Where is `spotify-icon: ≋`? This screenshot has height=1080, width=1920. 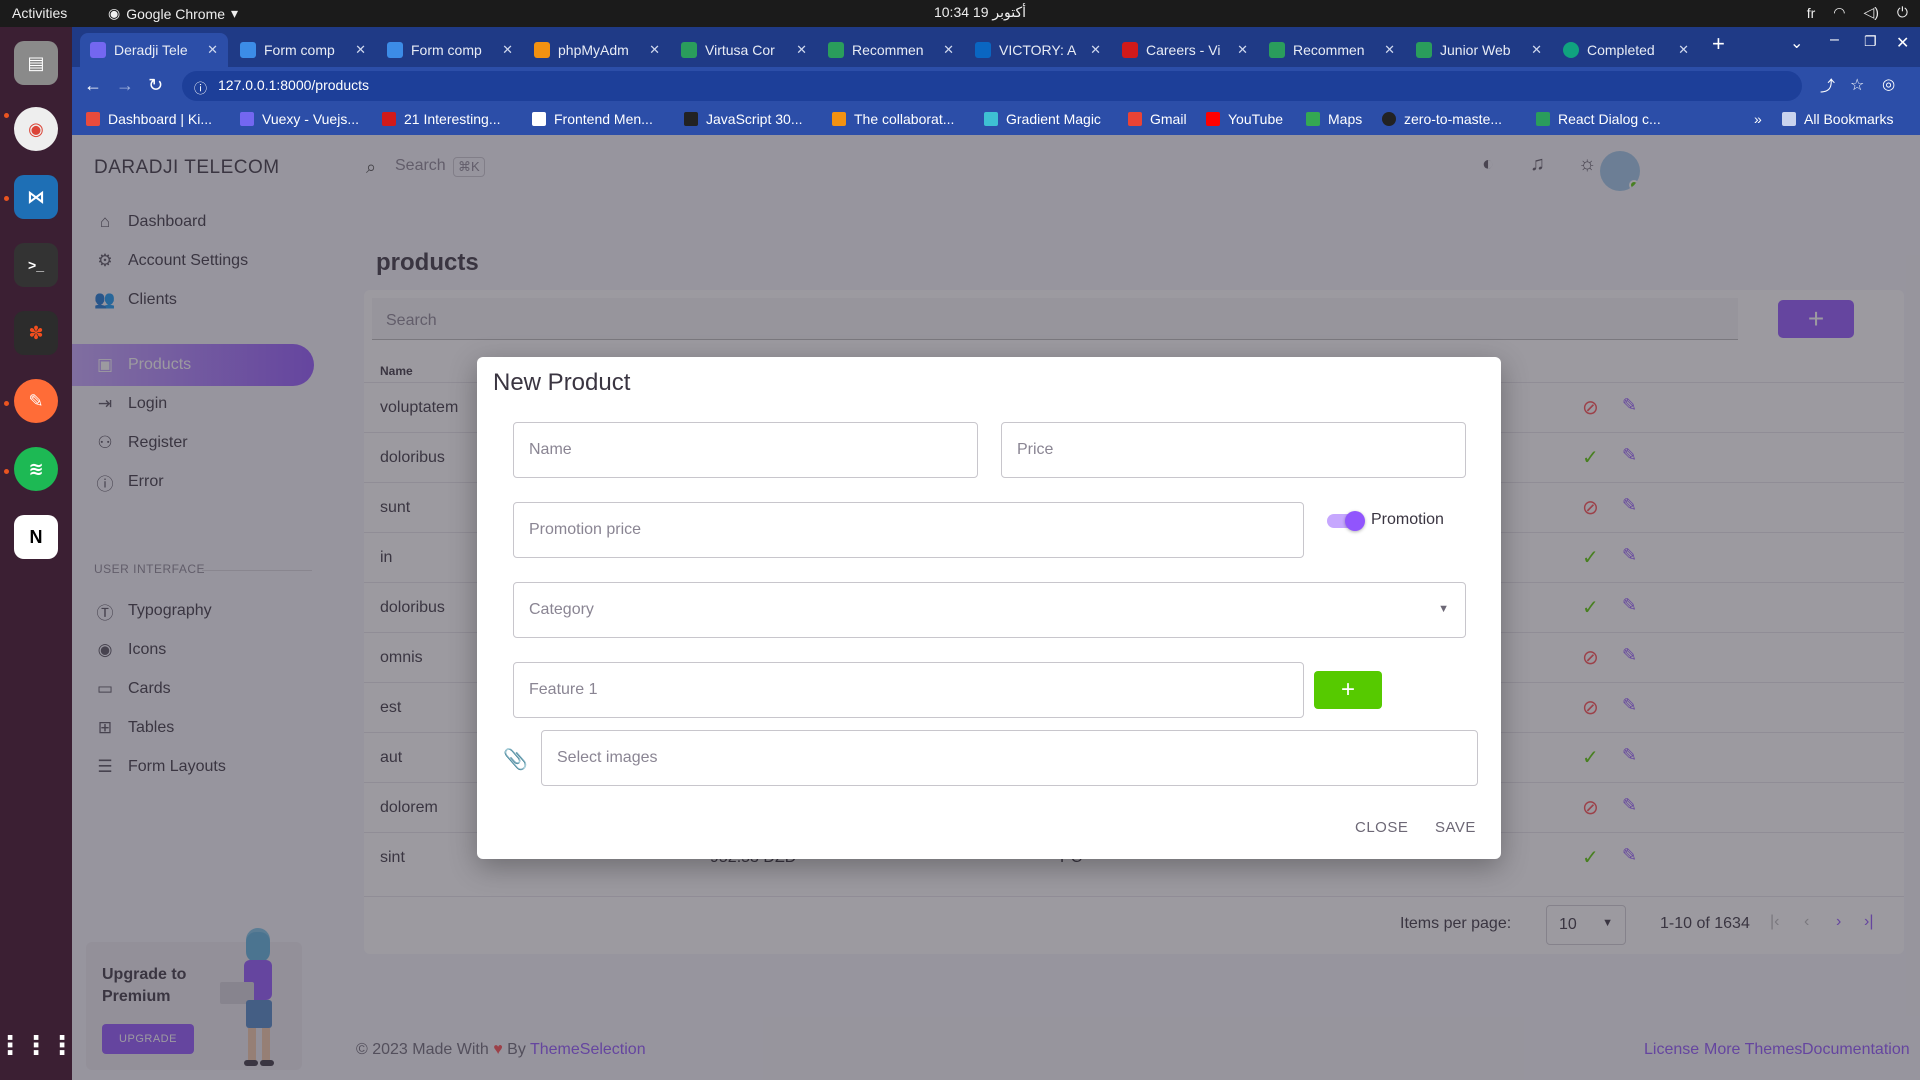
spotify-icon: ≋ is located at coordinates (36, 469).